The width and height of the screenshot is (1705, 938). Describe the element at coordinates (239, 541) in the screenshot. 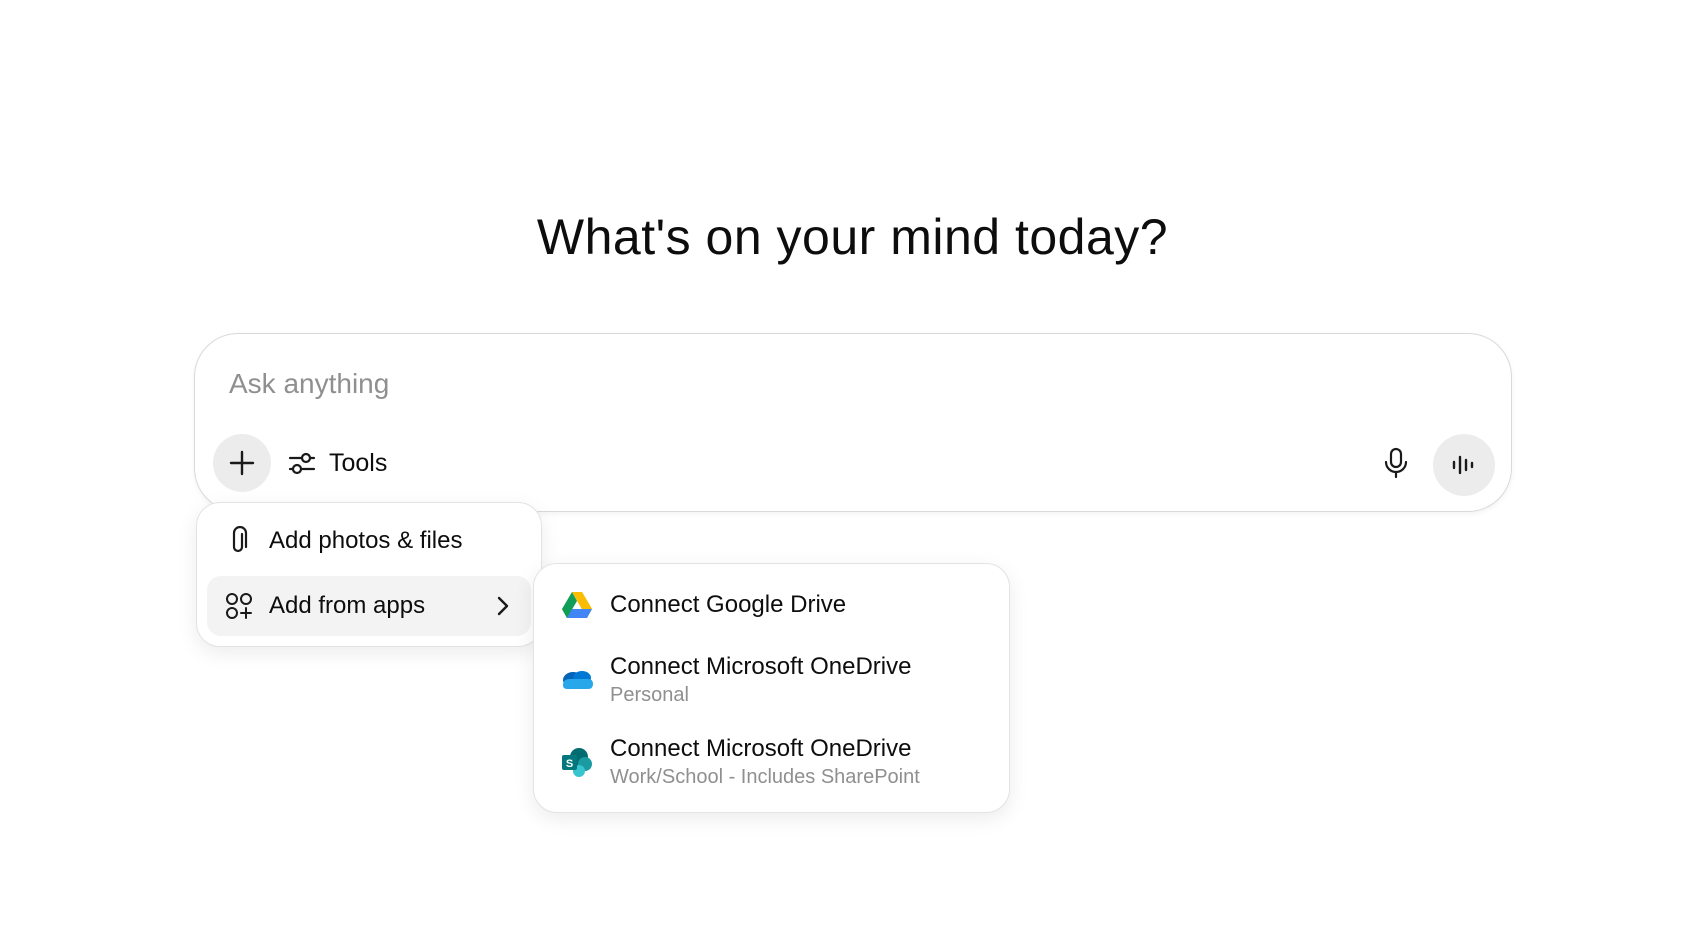

I see `paperclip-icon` at that location.